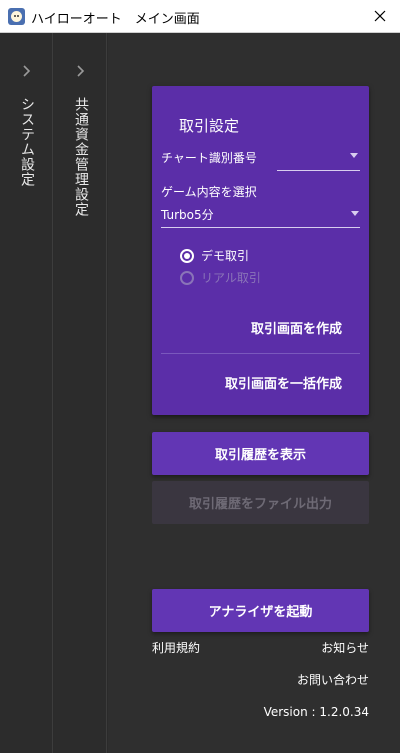 This screenshot has width=400, height=753. Describe the element at coordinates (260, 353) in the screenshot. I see `divider` at that location.